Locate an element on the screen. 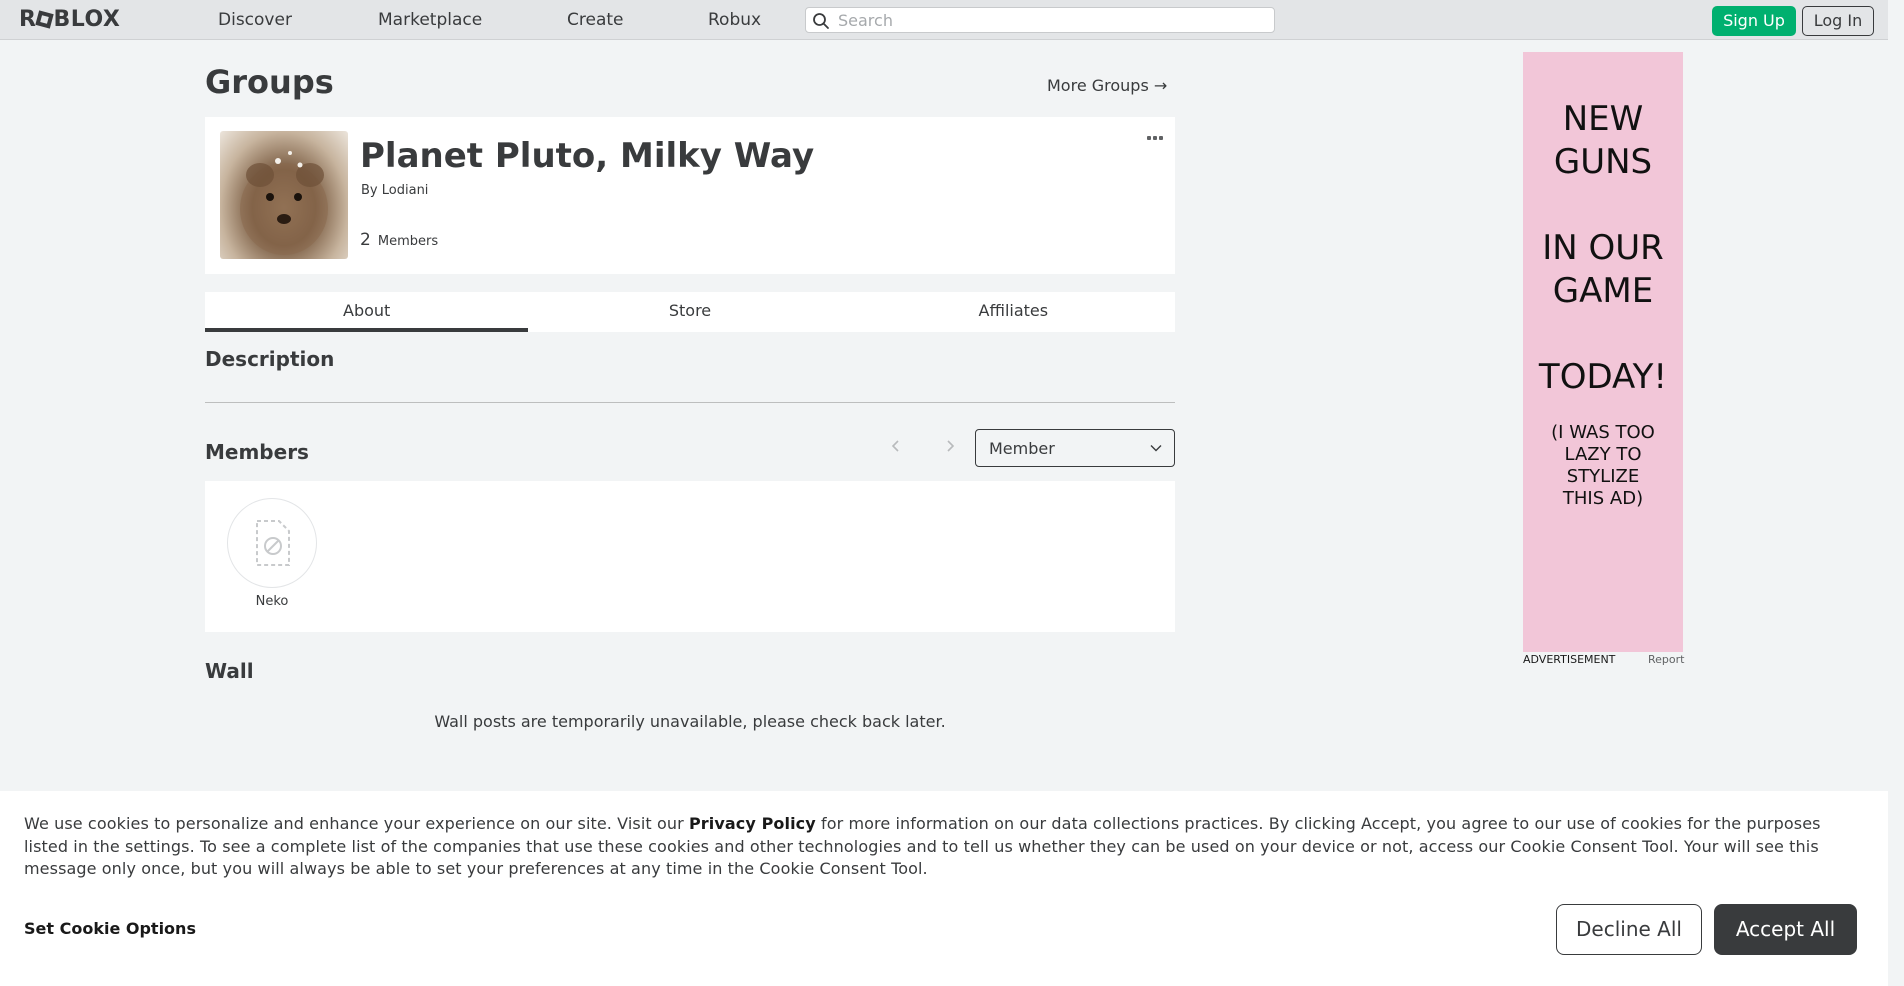 The image size is (1904, 986). ad-line: GUNS is located at coordinates (1603, 162).